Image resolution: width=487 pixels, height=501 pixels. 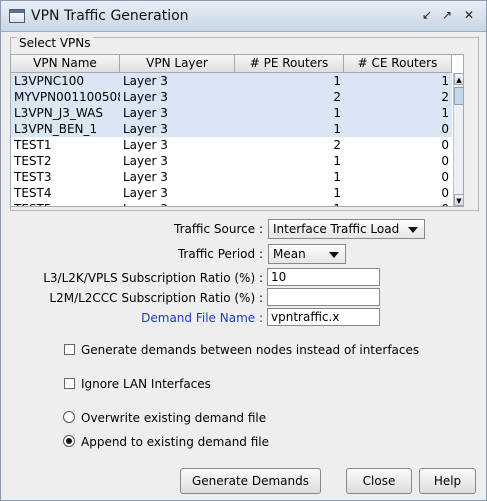 What do you see at coordinates (33, 193) in the screenshot?
I see `table-cell-name: TEST4` at bounding box center [33, 193].